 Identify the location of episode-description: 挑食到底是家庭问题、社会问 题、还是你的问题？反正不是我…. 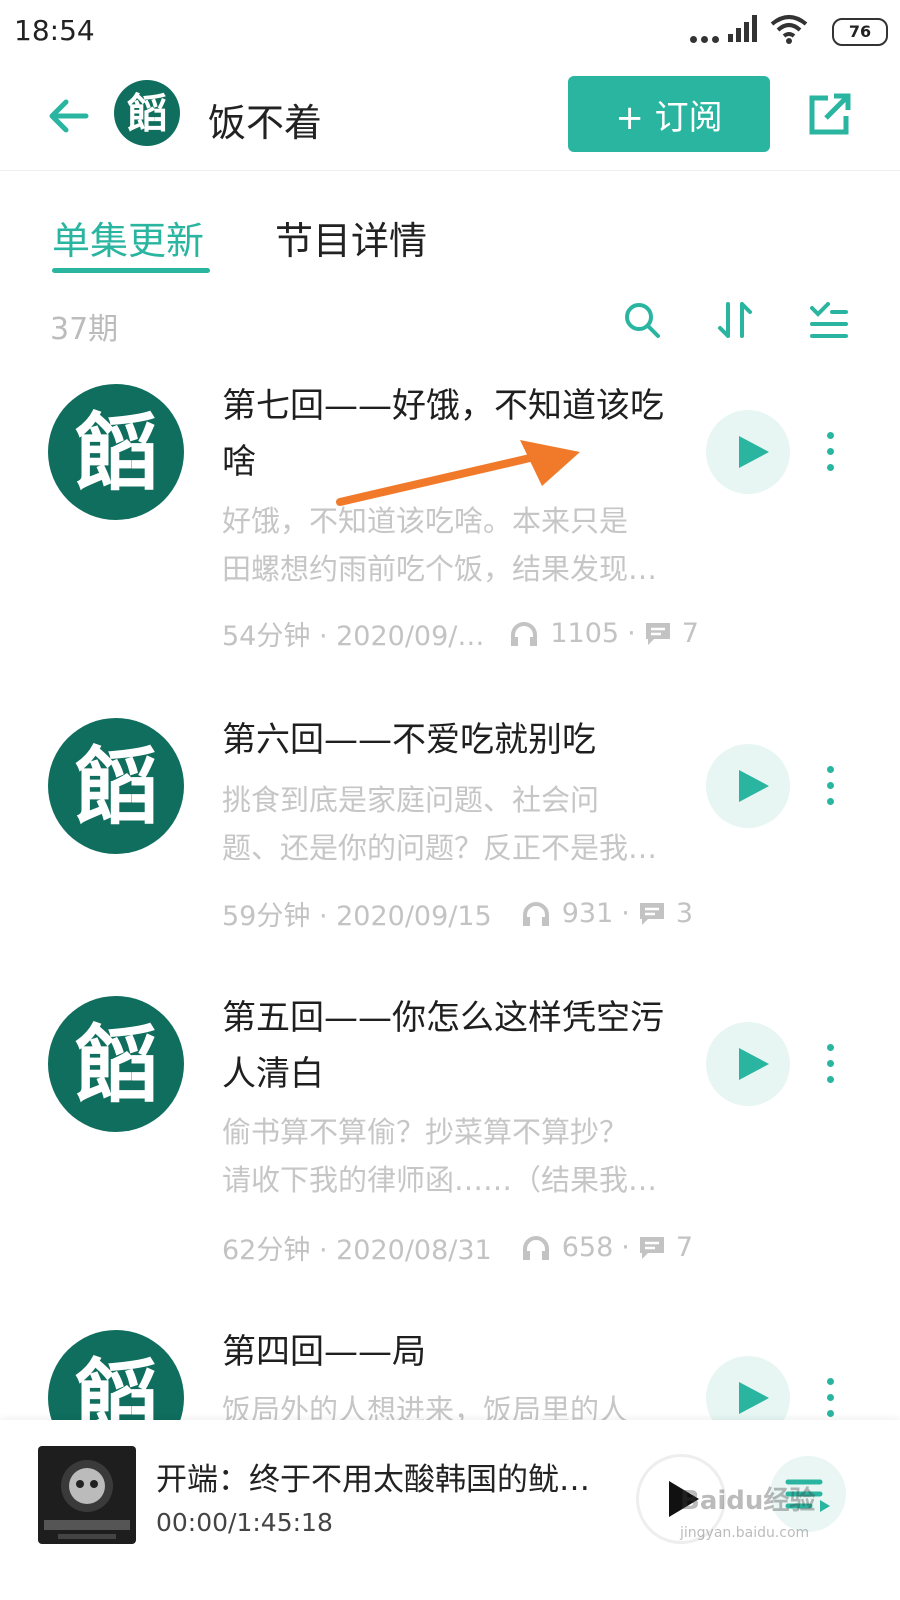
(440, 824).